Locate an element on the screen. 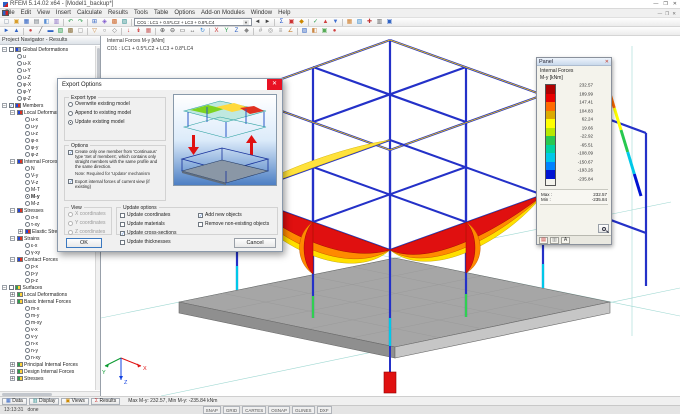  area-load: ▦ is located at coordinates (148, 31).